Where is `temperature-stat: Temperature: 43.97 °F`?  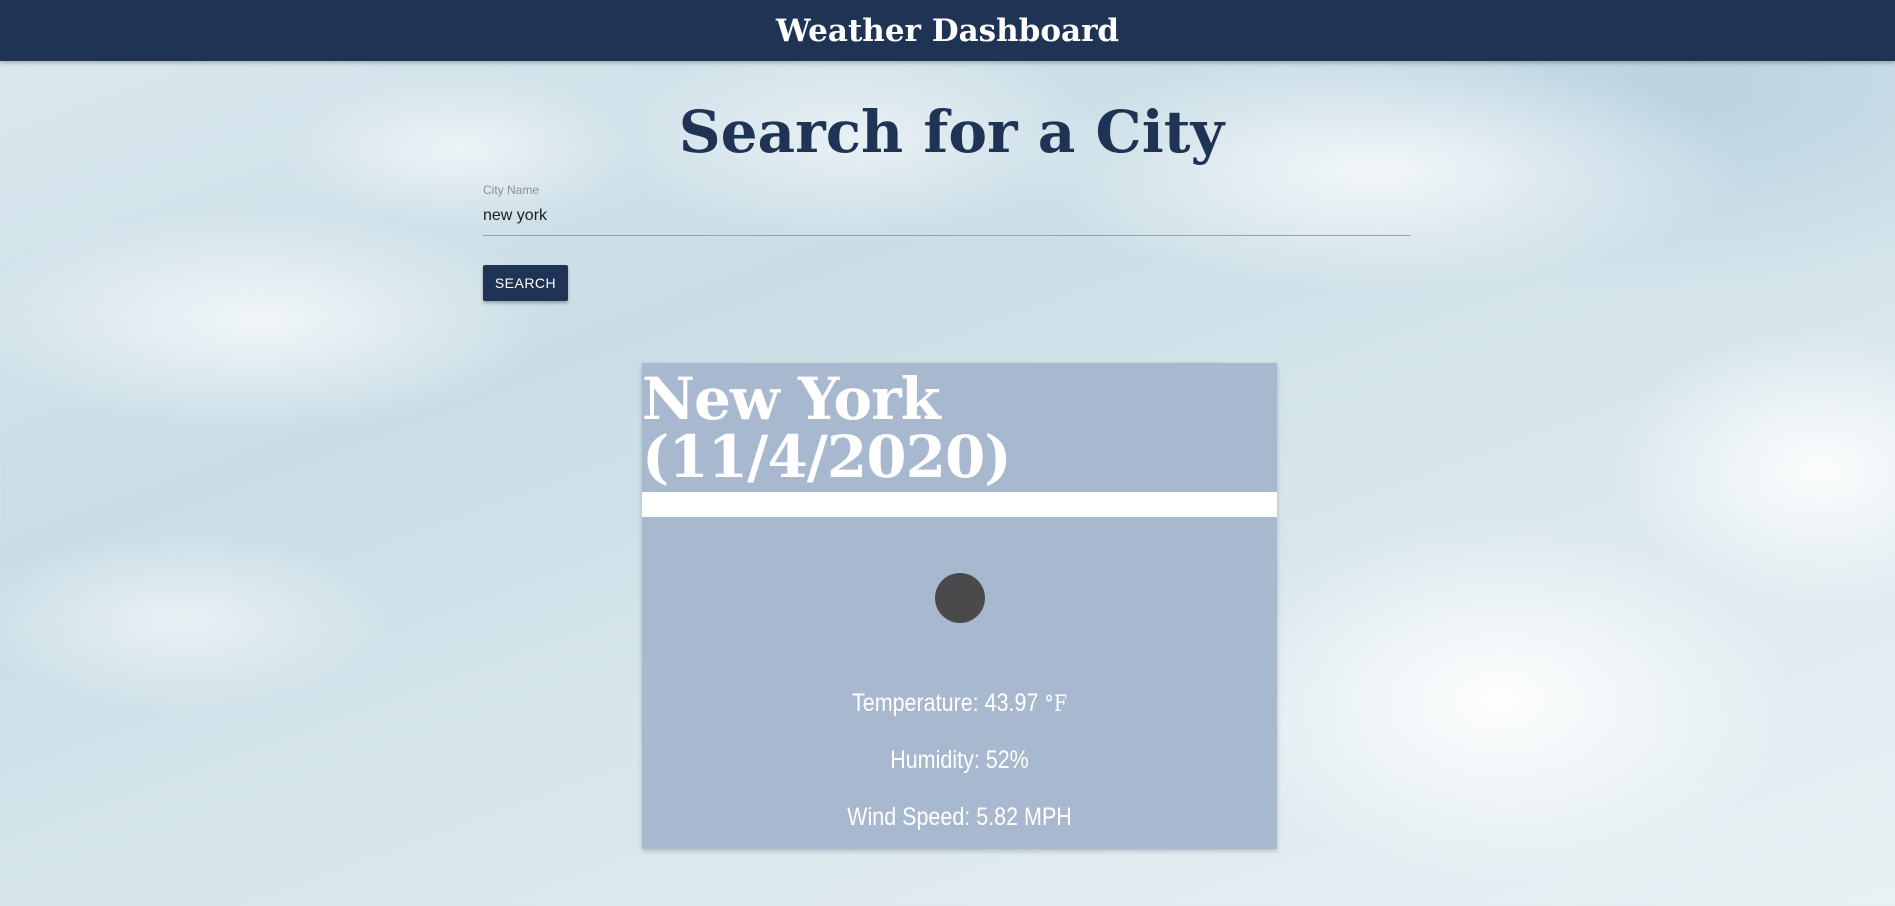
temperature-stat: Temperature: 43.97 °F is located at coordinates (959, 703).